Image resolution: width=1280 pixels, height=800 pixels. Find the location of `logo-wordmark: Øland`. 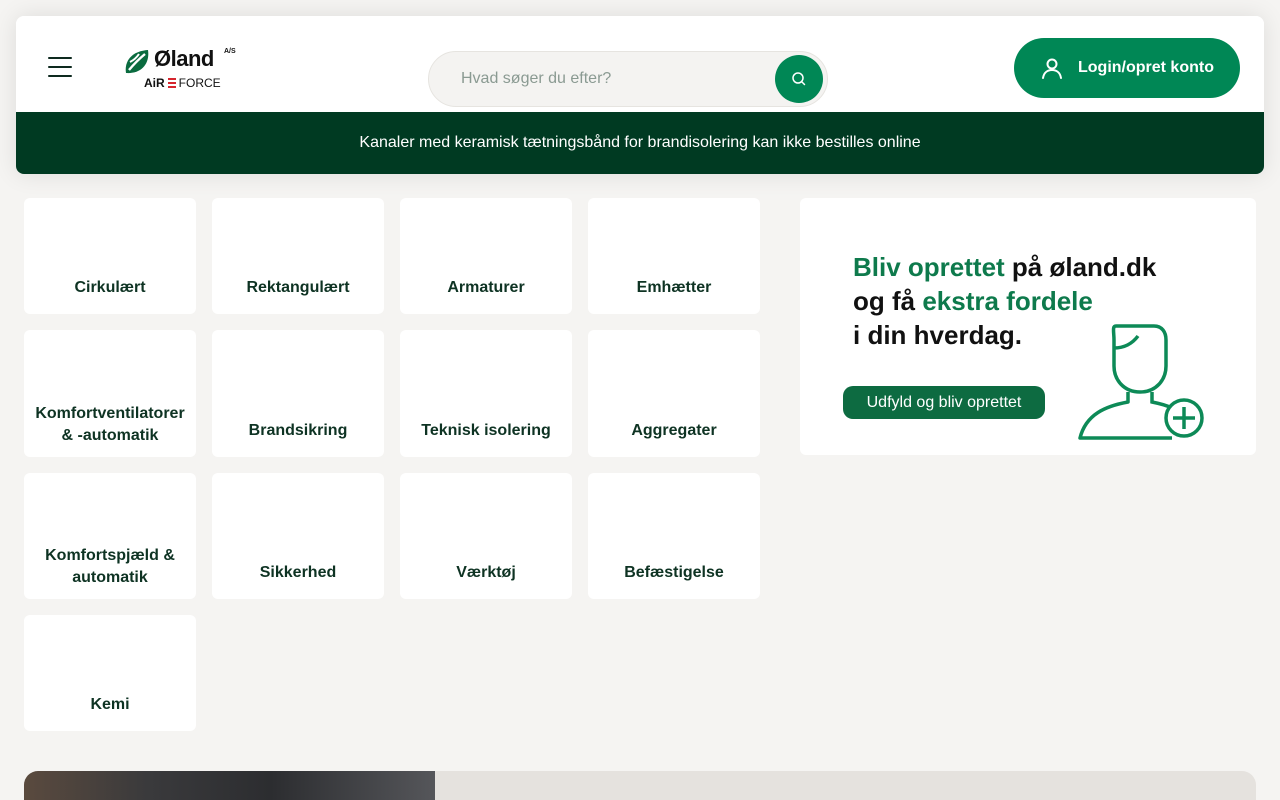

logo-wordmark: Øland is located at coordinates (184, 58).